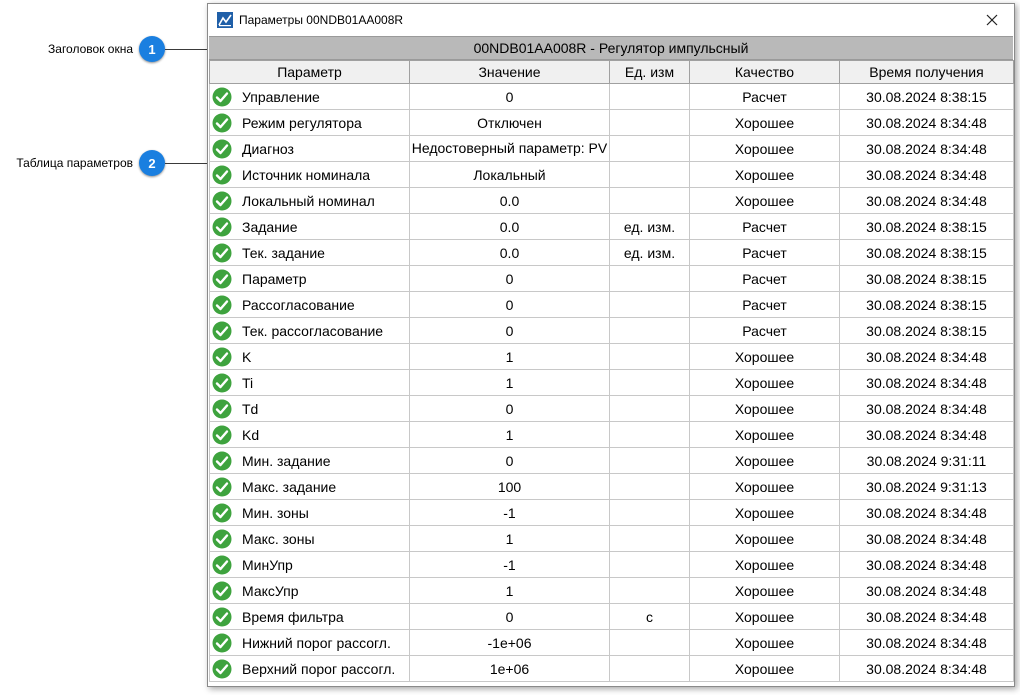  What do you see at coordinates (926, 590) in the screenshot?
I see `param-time-cell: 30.08.2024 8:34:48` at bounding box center [926, 590].